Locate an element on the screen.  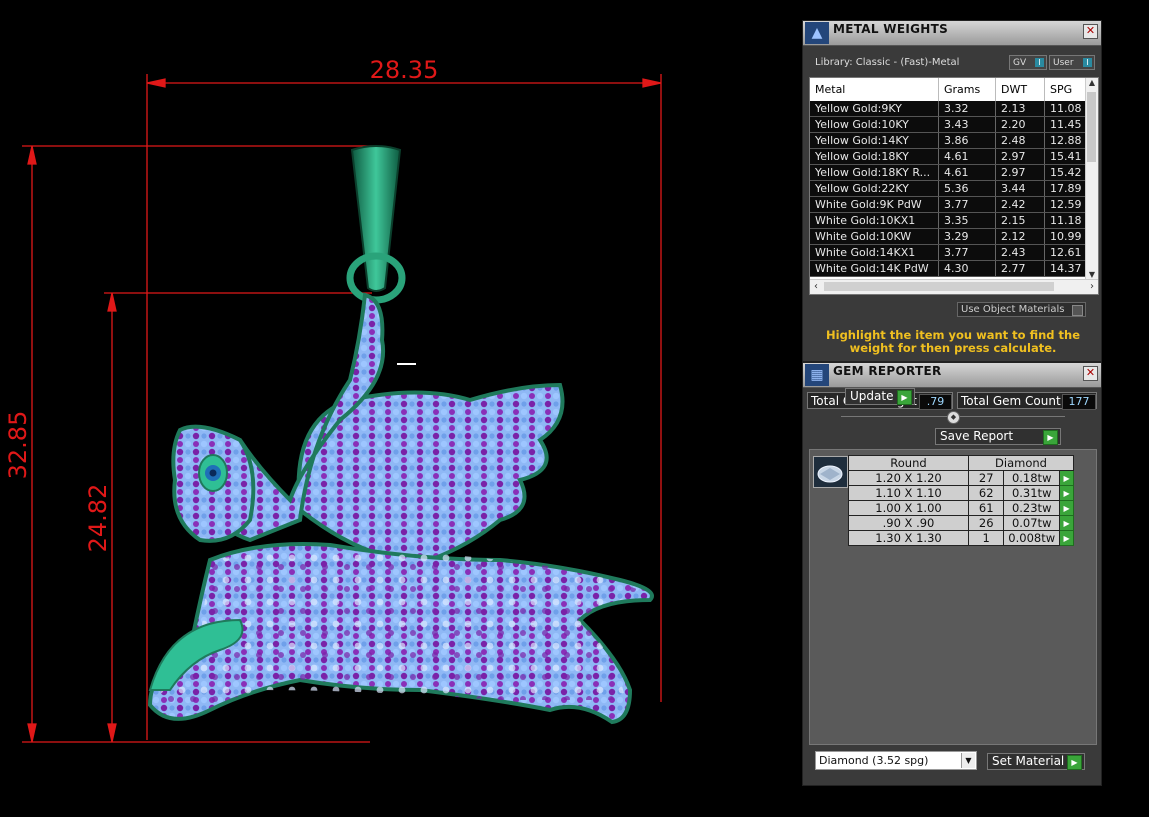
table-row: Yellow Gold:18KY R... 4.61 2.97 15.42 is located at coordinates (949, 173).